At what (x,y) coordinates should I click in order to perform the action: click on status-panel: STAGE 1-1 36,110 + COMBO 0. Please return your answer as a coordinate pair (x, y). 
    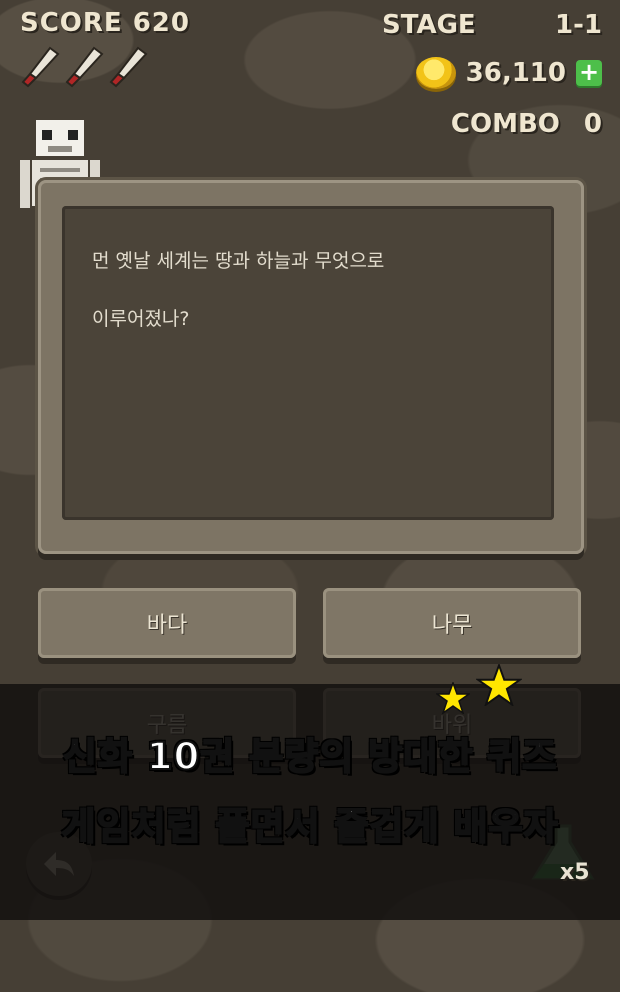
    Looking at the image, I should click on (492, 77).